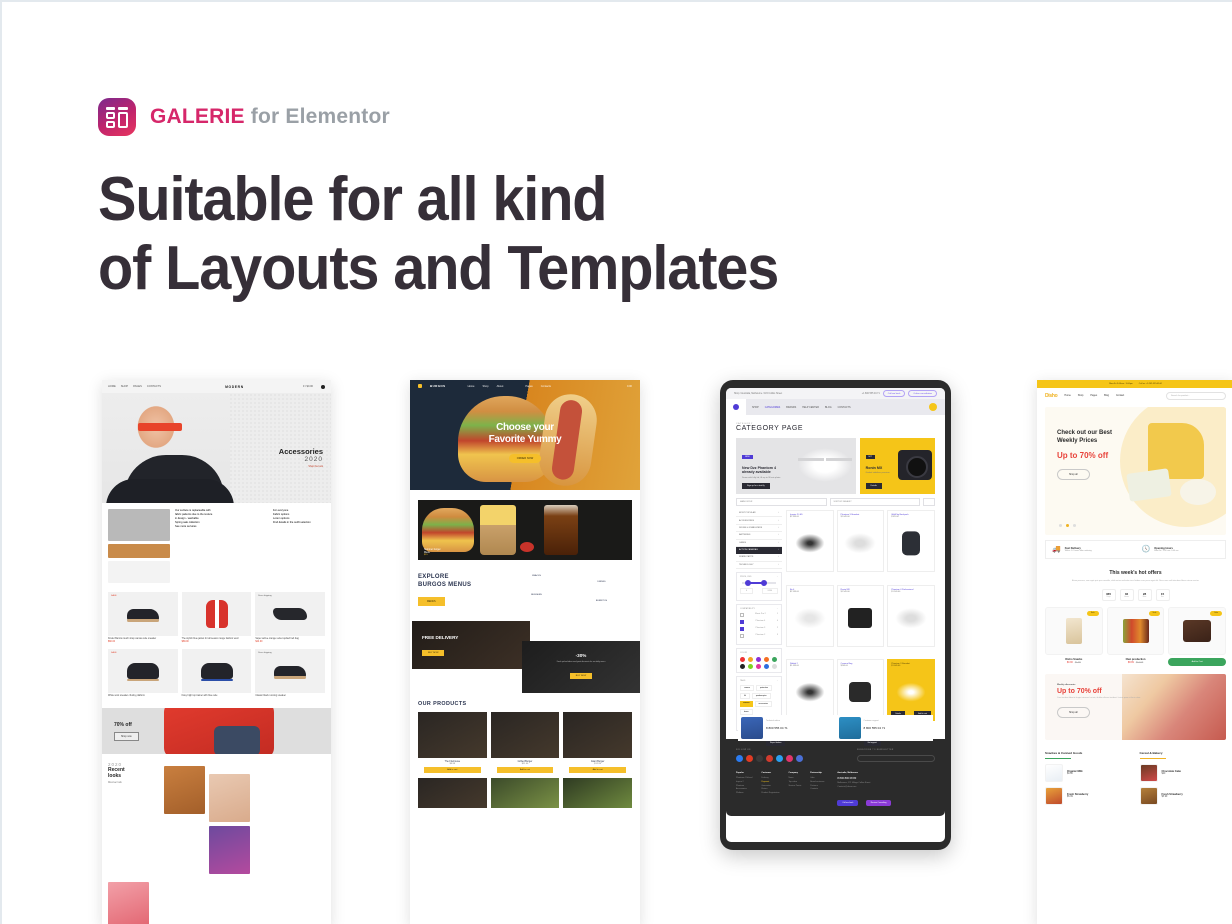 The width and height of the screenshot is (1232, 924). I want to click on fashion-sale-banner: 70% off Shop now, so click(216, 730).